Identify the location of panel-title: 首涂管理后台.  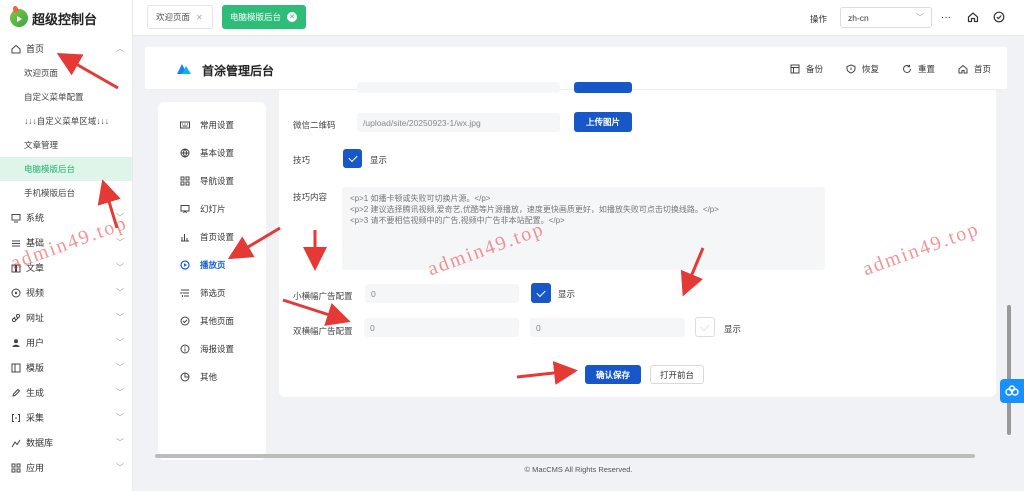
(238, 71).